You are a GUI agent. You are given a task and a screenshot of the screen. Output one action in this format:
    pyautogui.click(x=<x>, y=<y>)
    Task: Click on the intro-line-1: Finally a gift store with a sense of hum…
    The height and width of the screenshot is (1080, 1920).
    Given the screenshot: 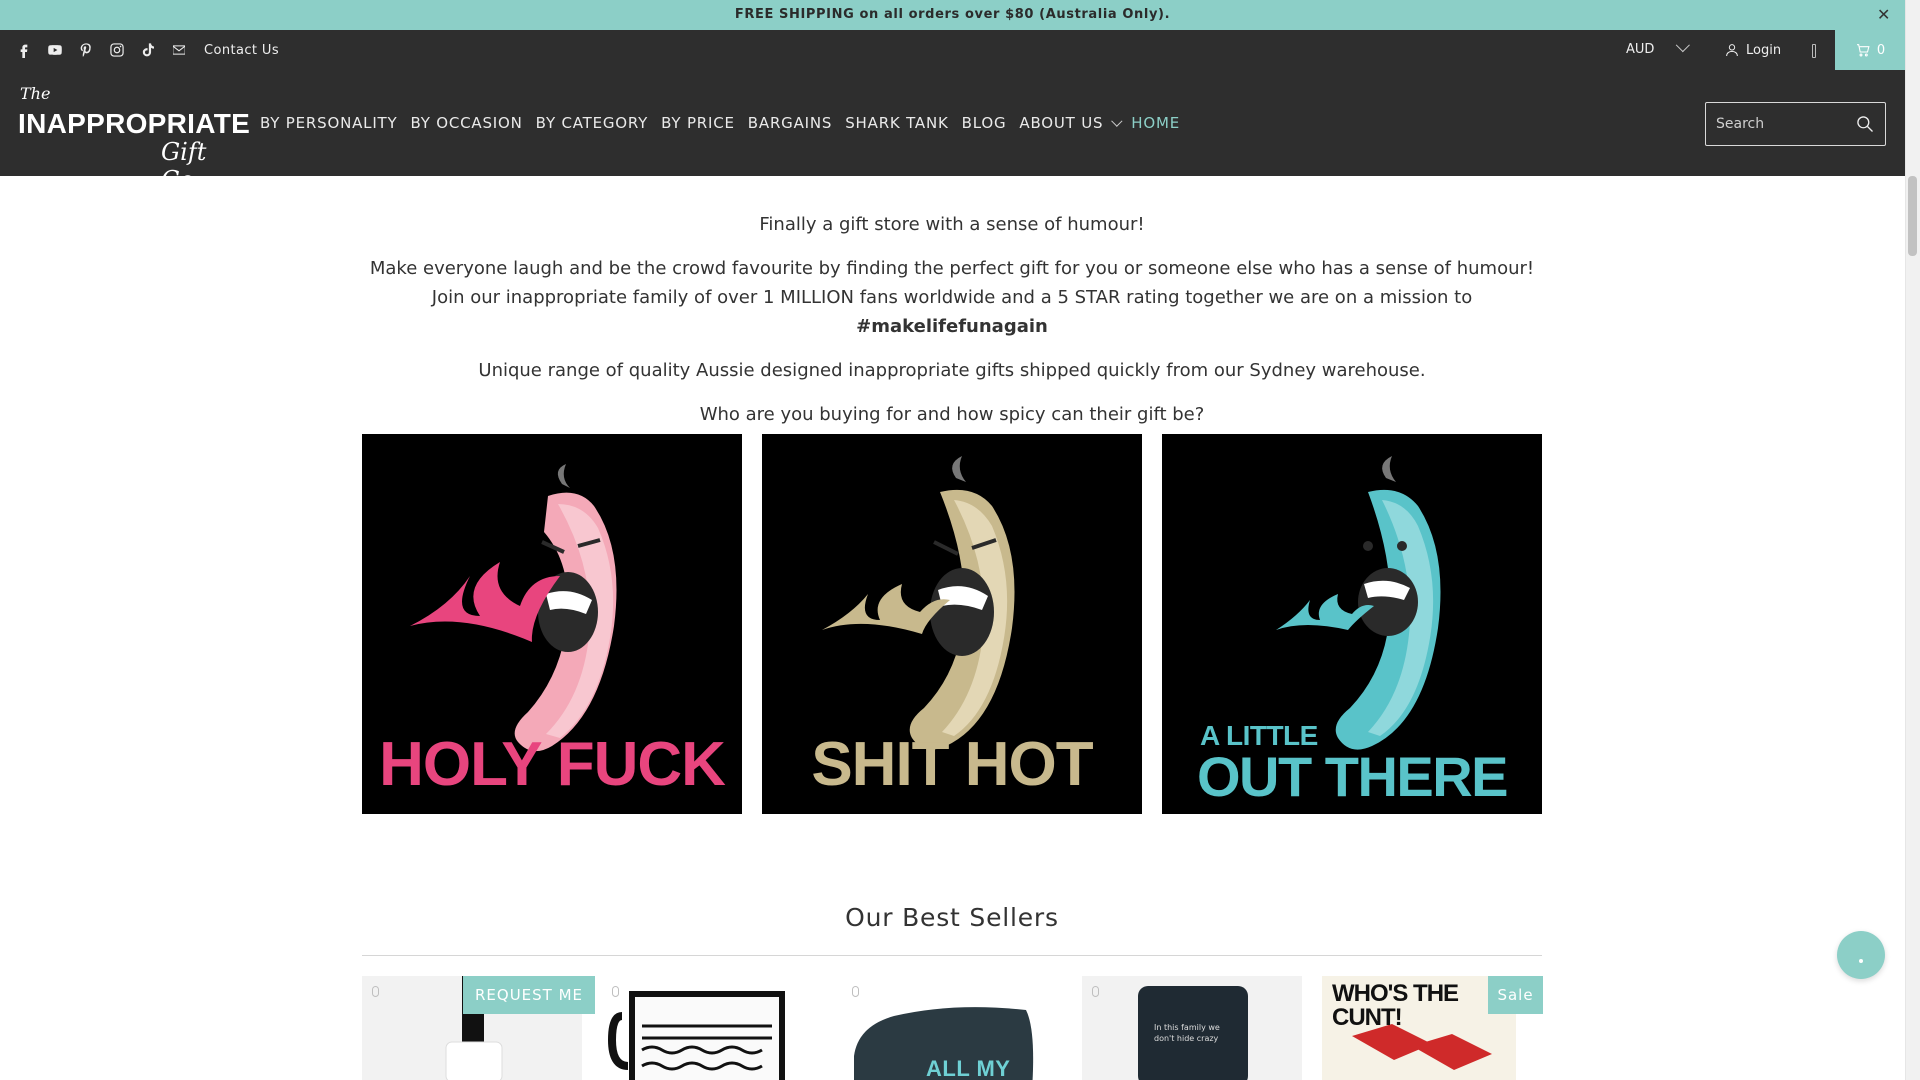 What is the action you would take?
    pyautogui.click(x=952, y=224)
    